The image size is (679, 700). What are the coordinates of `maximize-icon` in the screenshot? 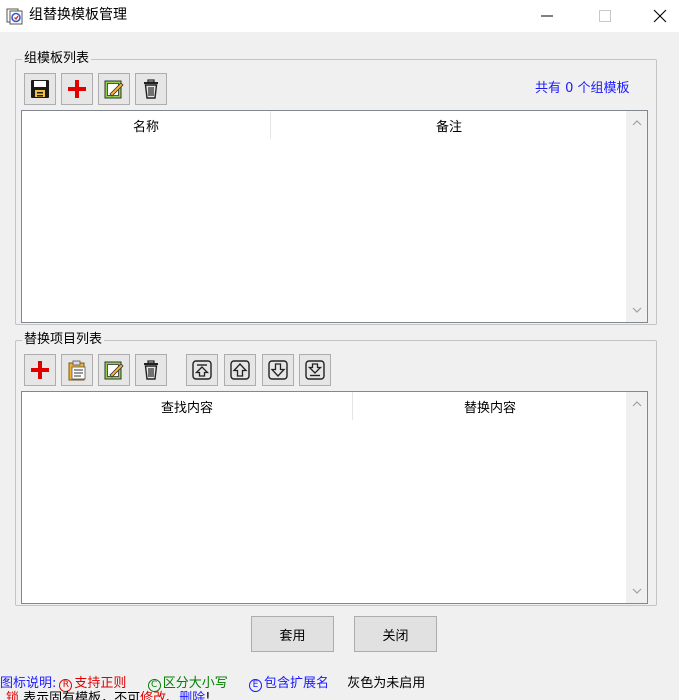 It's located at (605, 16).